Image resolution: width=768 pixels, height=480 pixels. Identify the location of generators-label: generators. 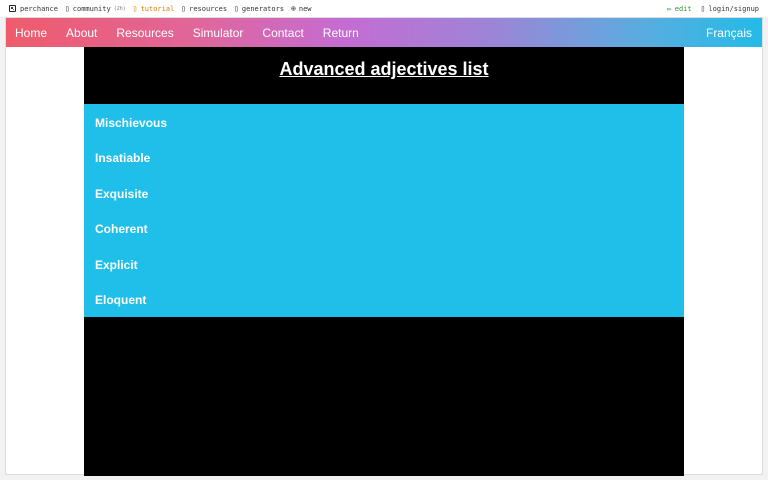
(263, 8).